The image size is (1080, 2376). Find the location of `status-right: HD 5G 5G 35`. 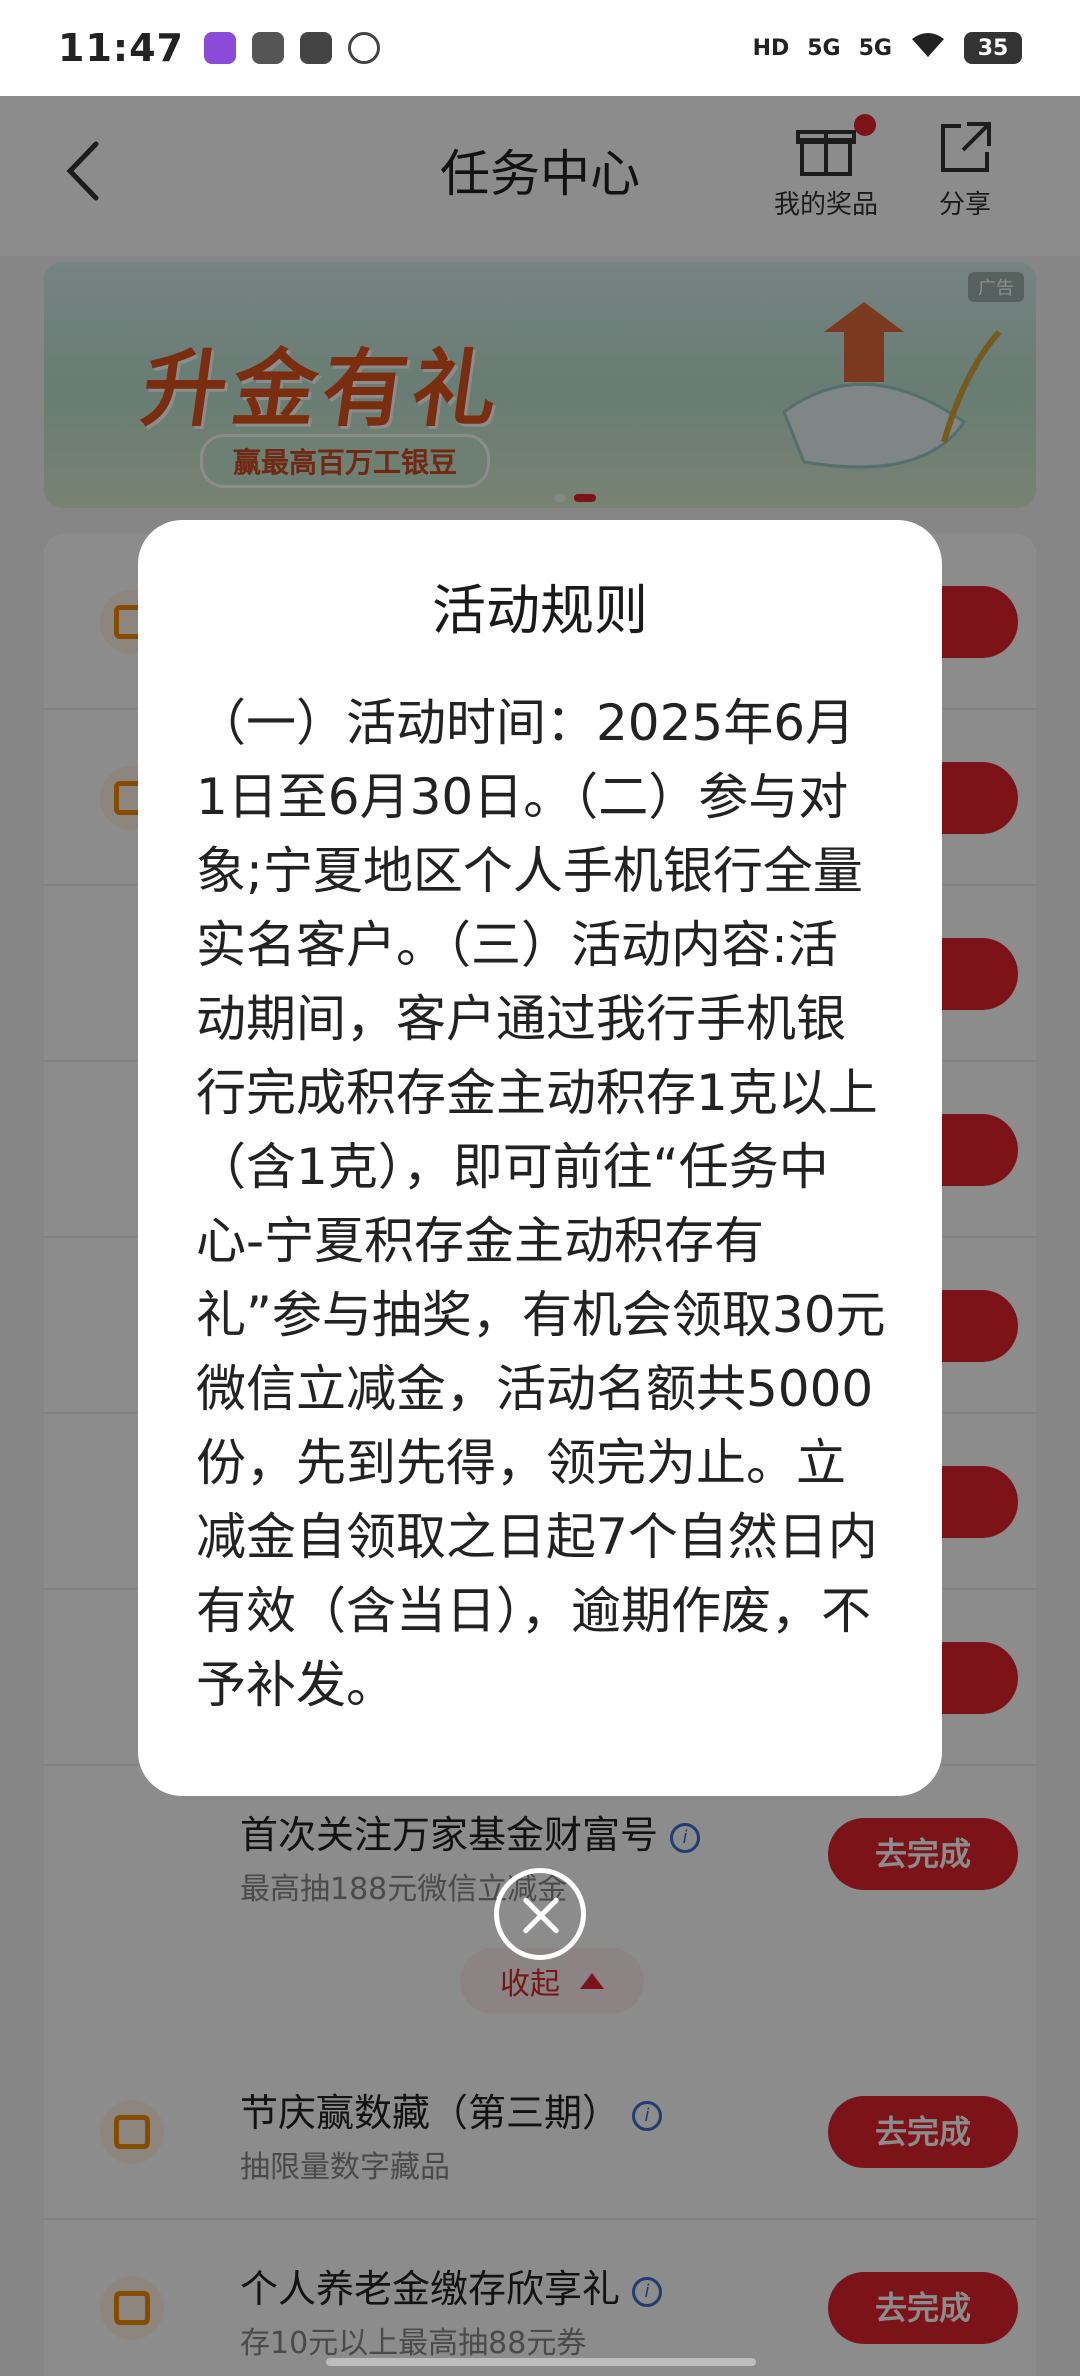

status-right: HD 5G 5G 35 is located at coordinates (887, 48).